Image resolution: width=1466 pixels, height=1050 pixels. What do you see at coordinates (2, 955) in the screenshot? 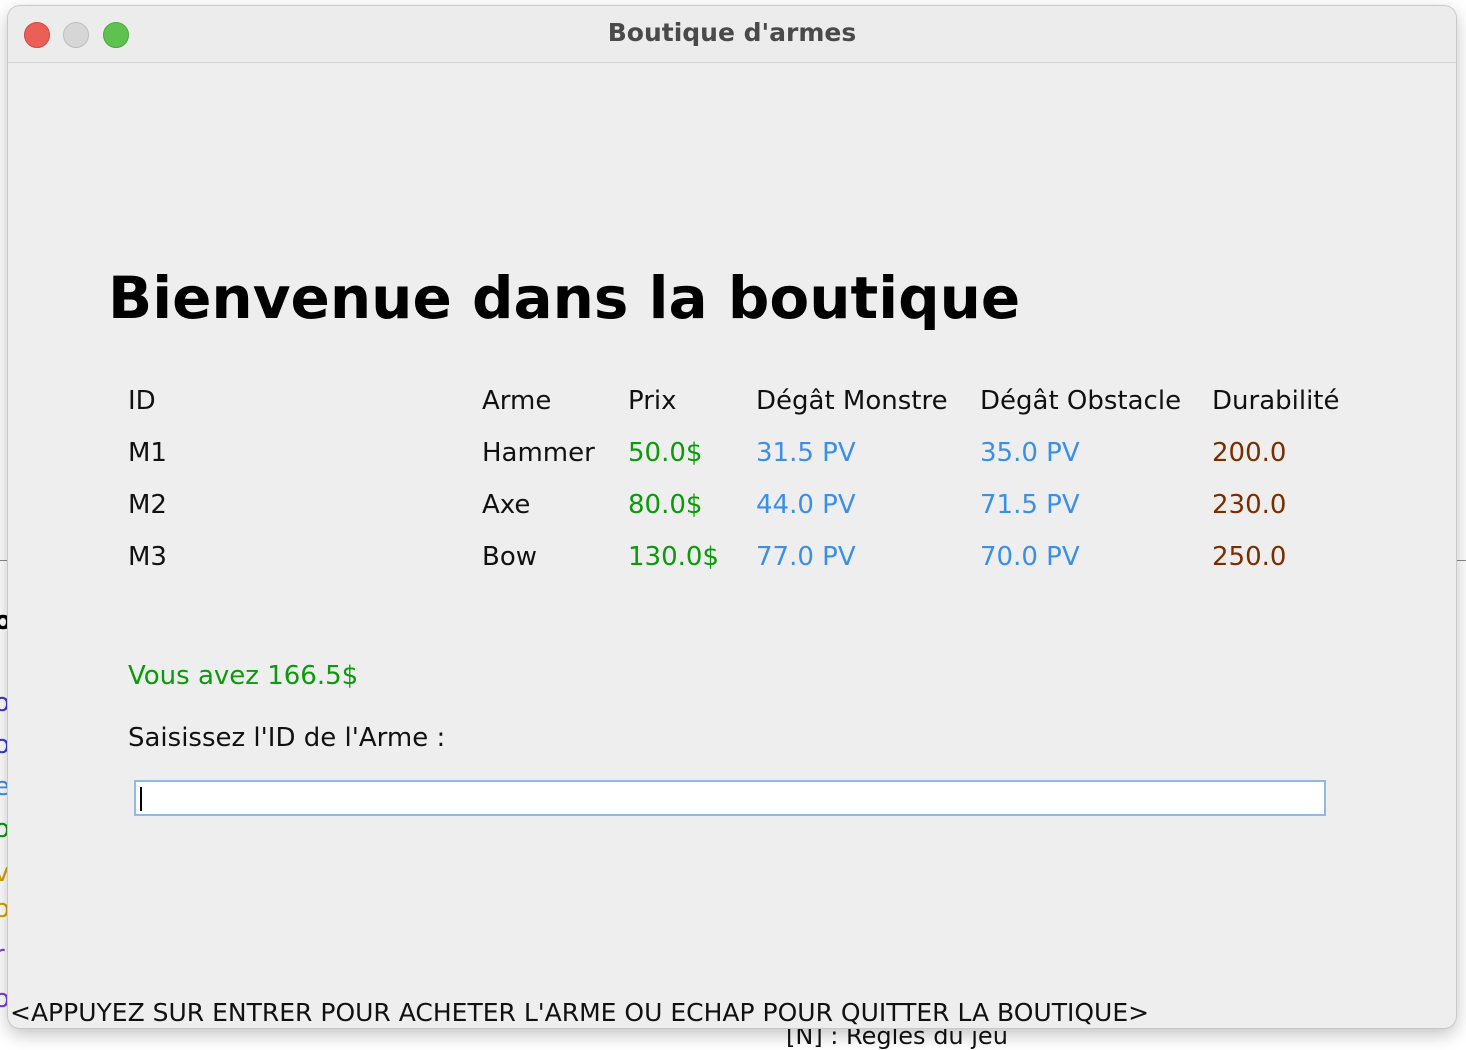
I see `background-text-fragment: r` at bounding box center [2, 955].